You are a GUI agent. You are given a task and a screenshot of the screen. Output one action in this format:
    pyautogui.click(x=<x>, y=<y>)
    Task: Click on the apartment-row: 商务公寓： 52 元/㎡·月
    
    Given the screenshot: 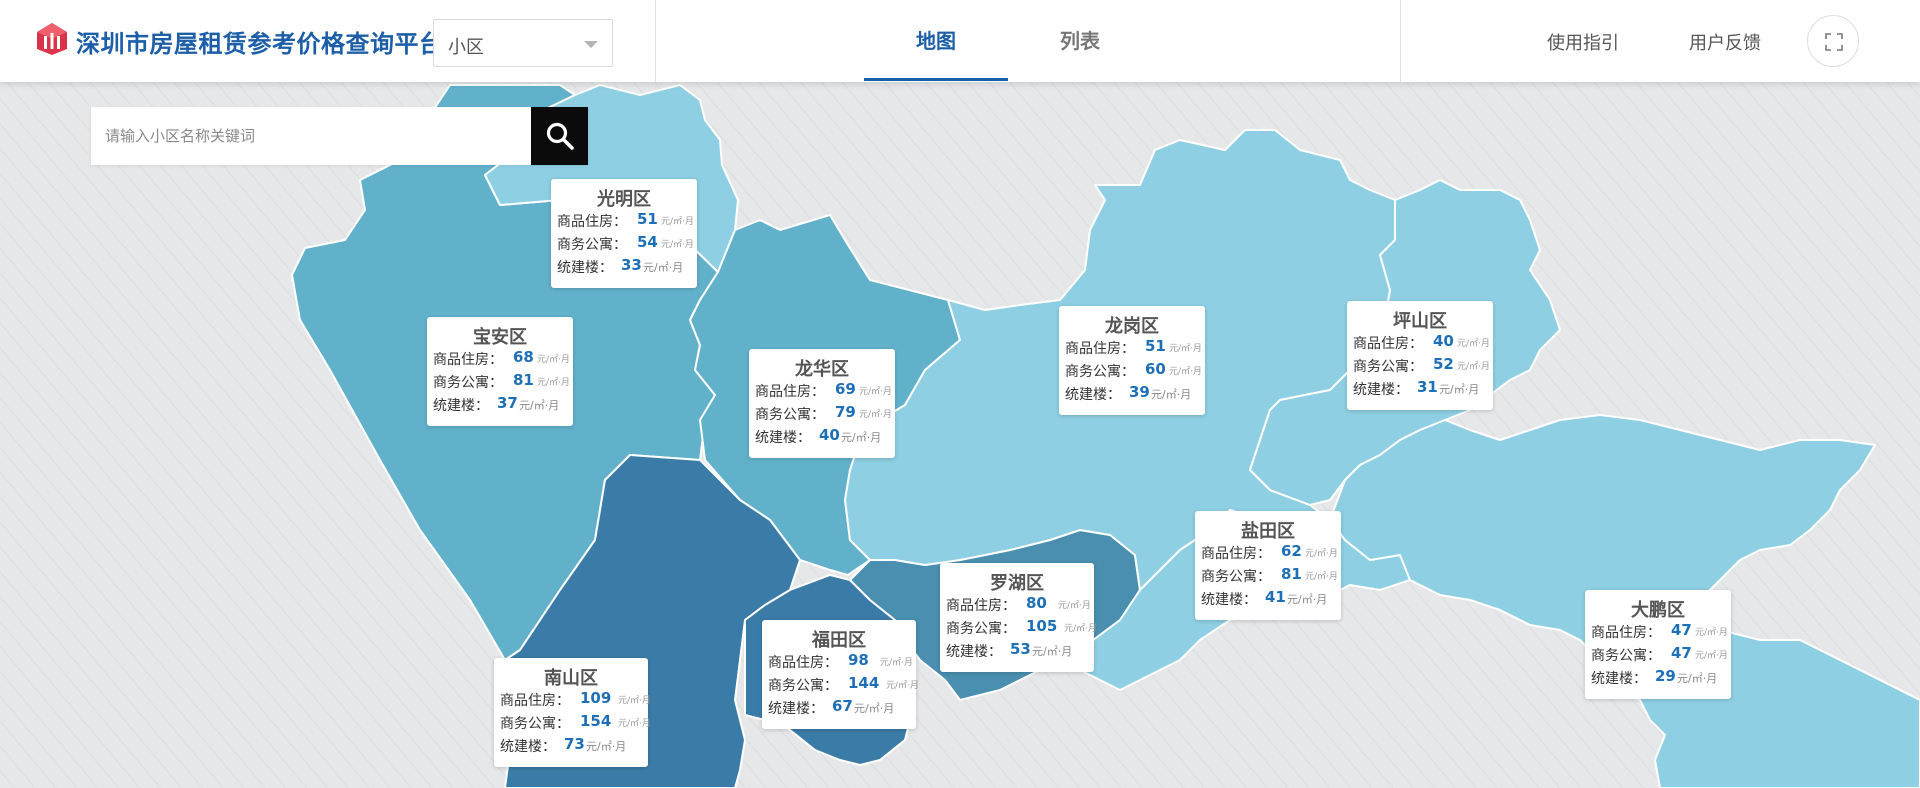 What is the action you would take?
    pyautogui.click(x=1423, y=367)
    